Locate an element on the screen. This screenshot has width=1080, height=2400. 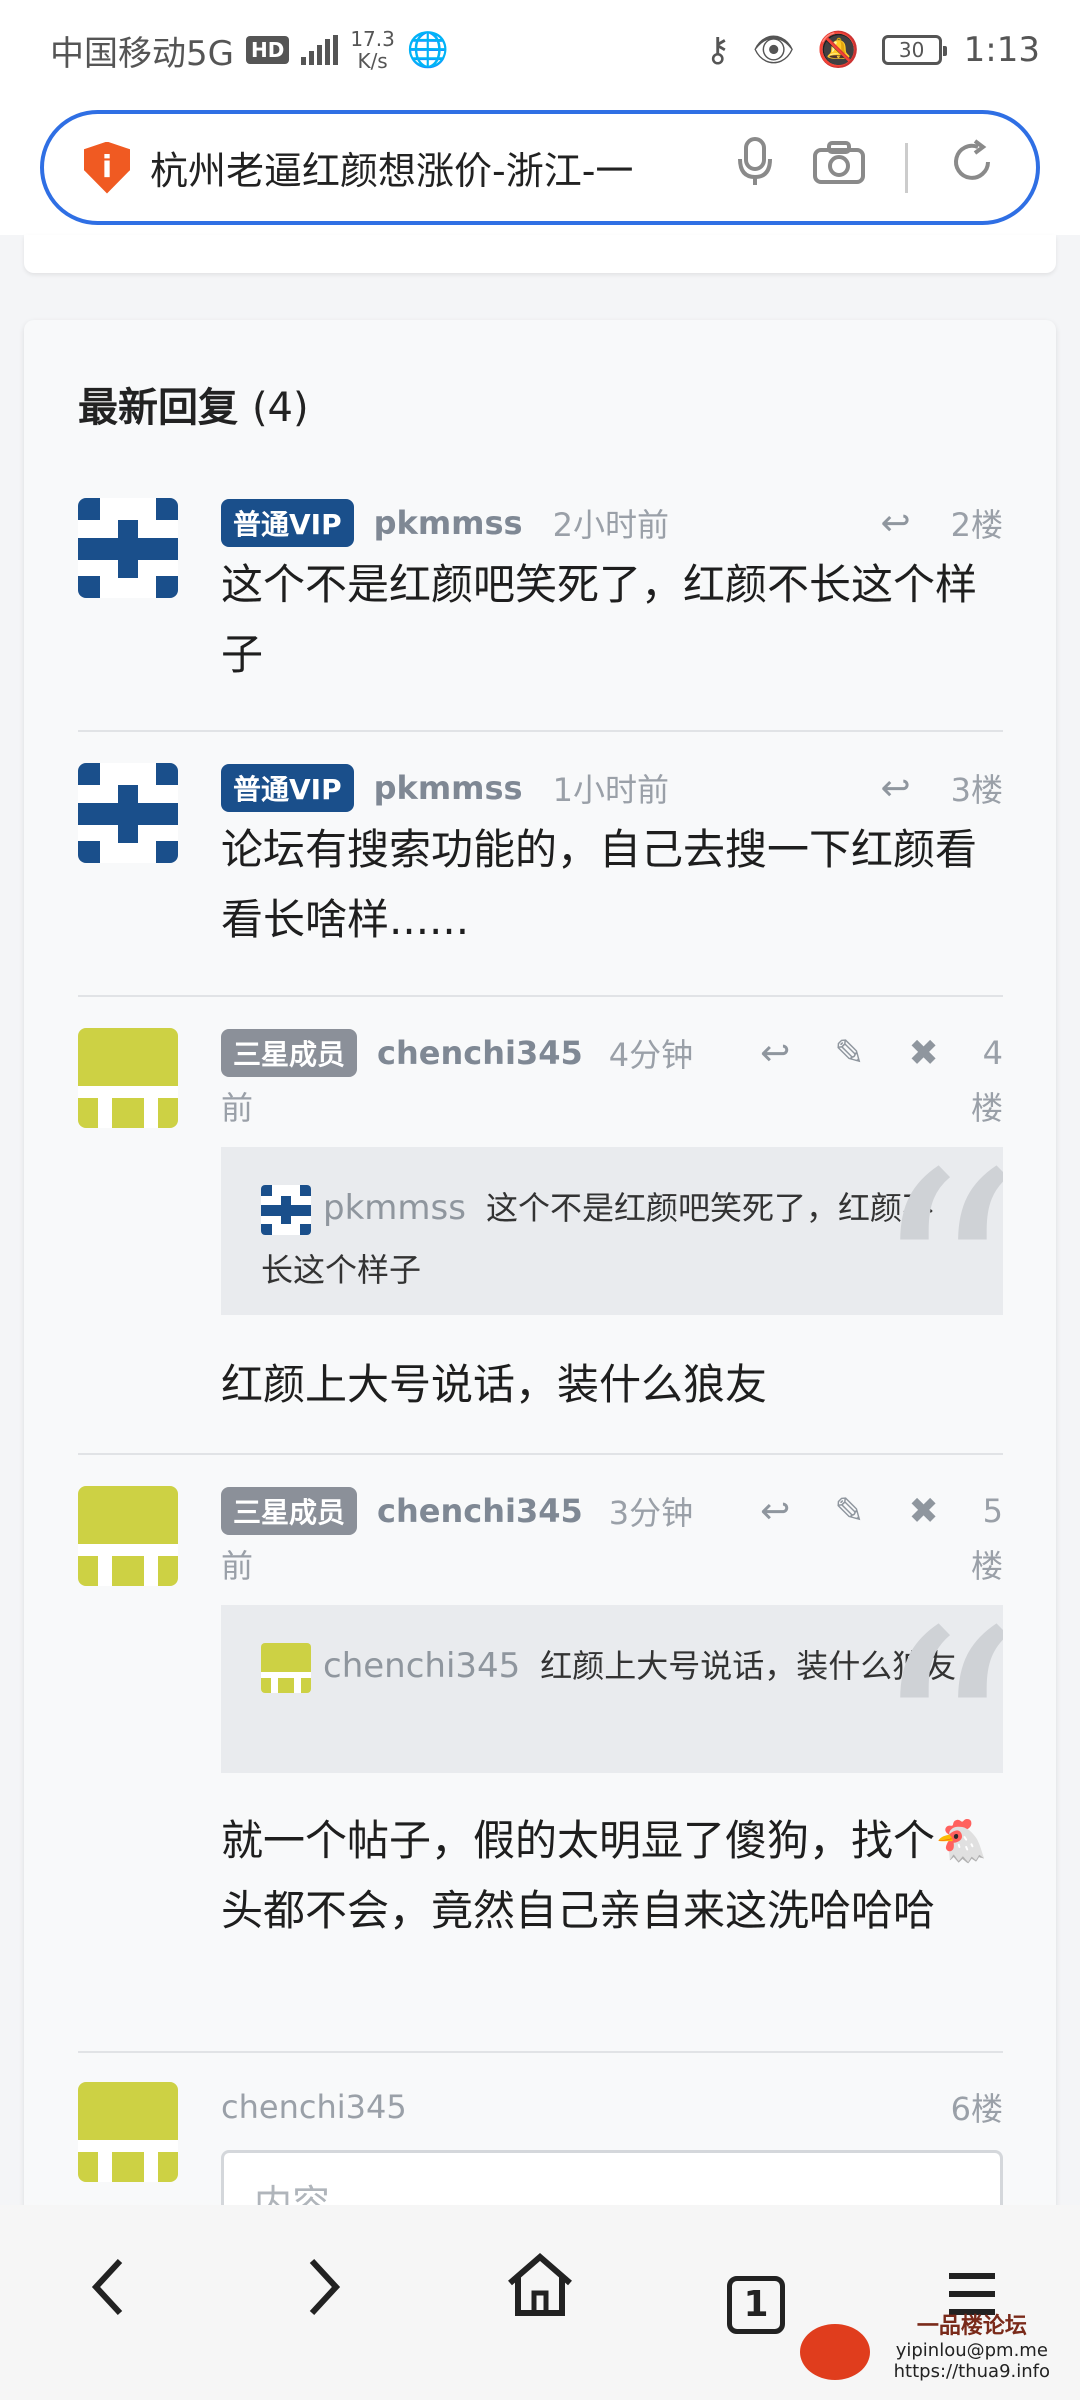
net-speed: 17.3 K/s is located at coordinates (372, 50).